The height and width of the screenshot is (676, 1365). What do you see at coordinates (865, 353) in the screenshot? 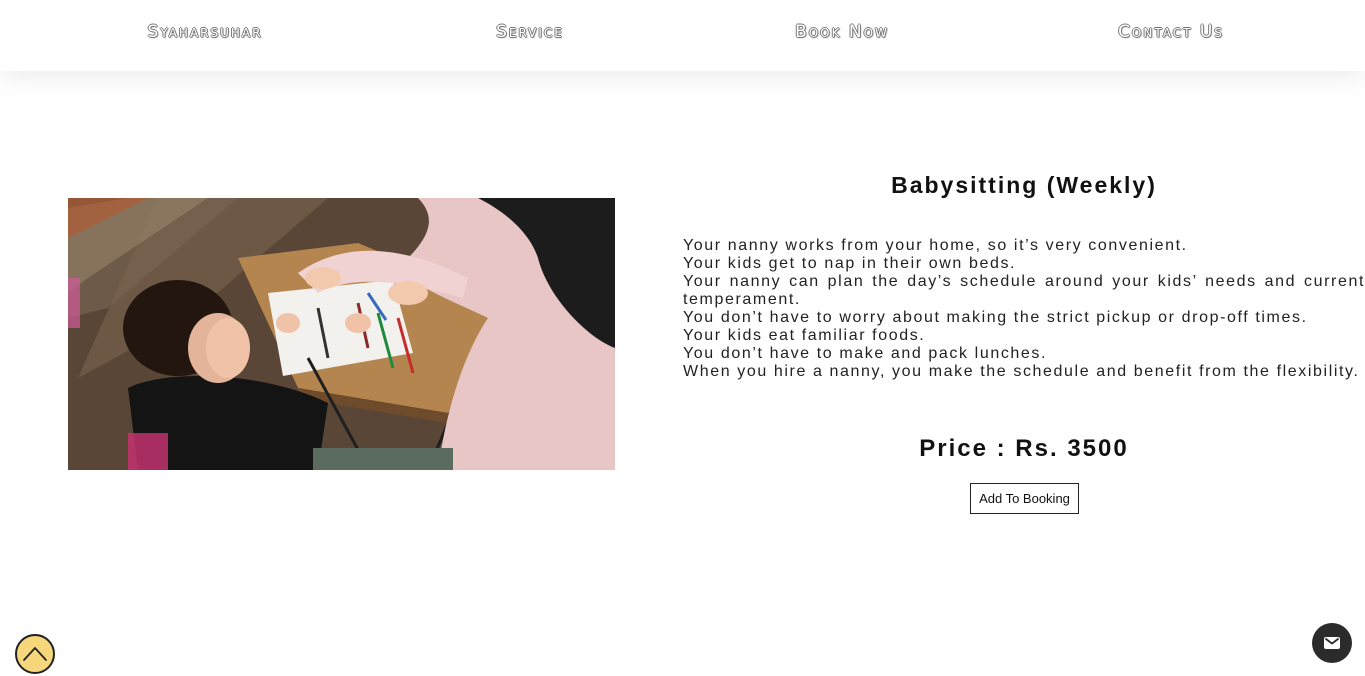
I see `description-line: You don’t have to make and pack lunches.` at bounding box center [865, 353].